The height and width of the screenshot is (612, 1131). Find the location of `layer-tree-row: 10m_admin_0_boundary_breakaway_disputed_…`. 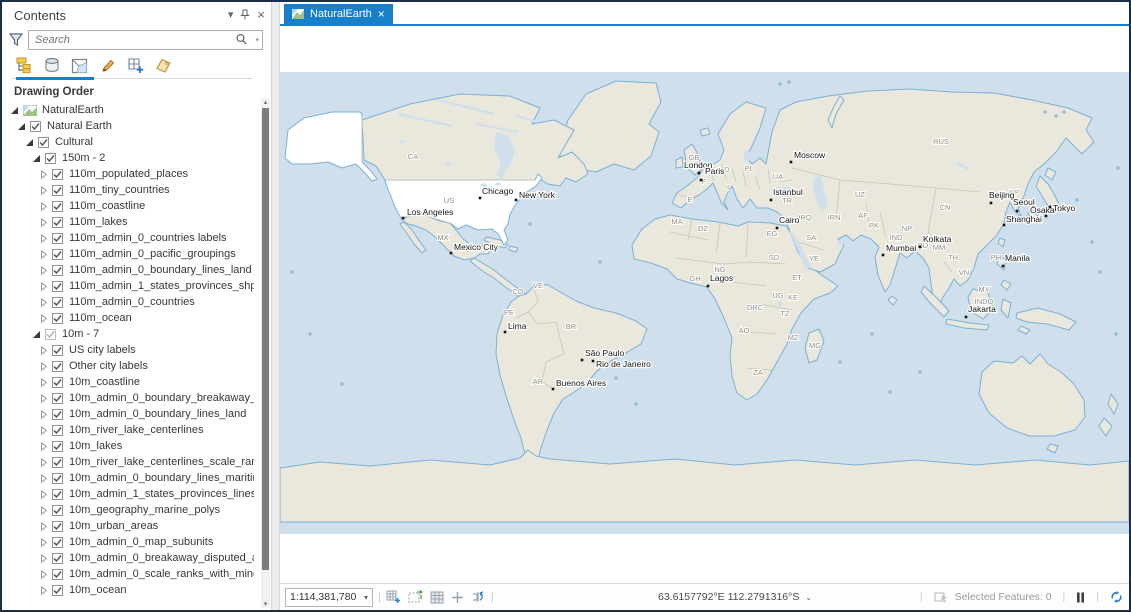

layer-tree-row: 10m_admin_0_boundary_breakaway_disputed_… is located at coordinates (128, 398).